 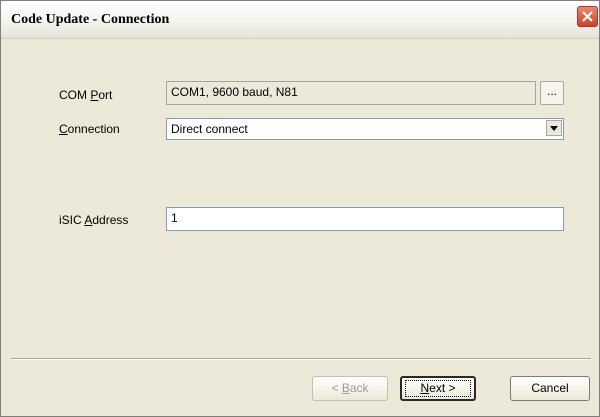 I want to click on connection-value: Direct connect, so click(x=209, y=129).